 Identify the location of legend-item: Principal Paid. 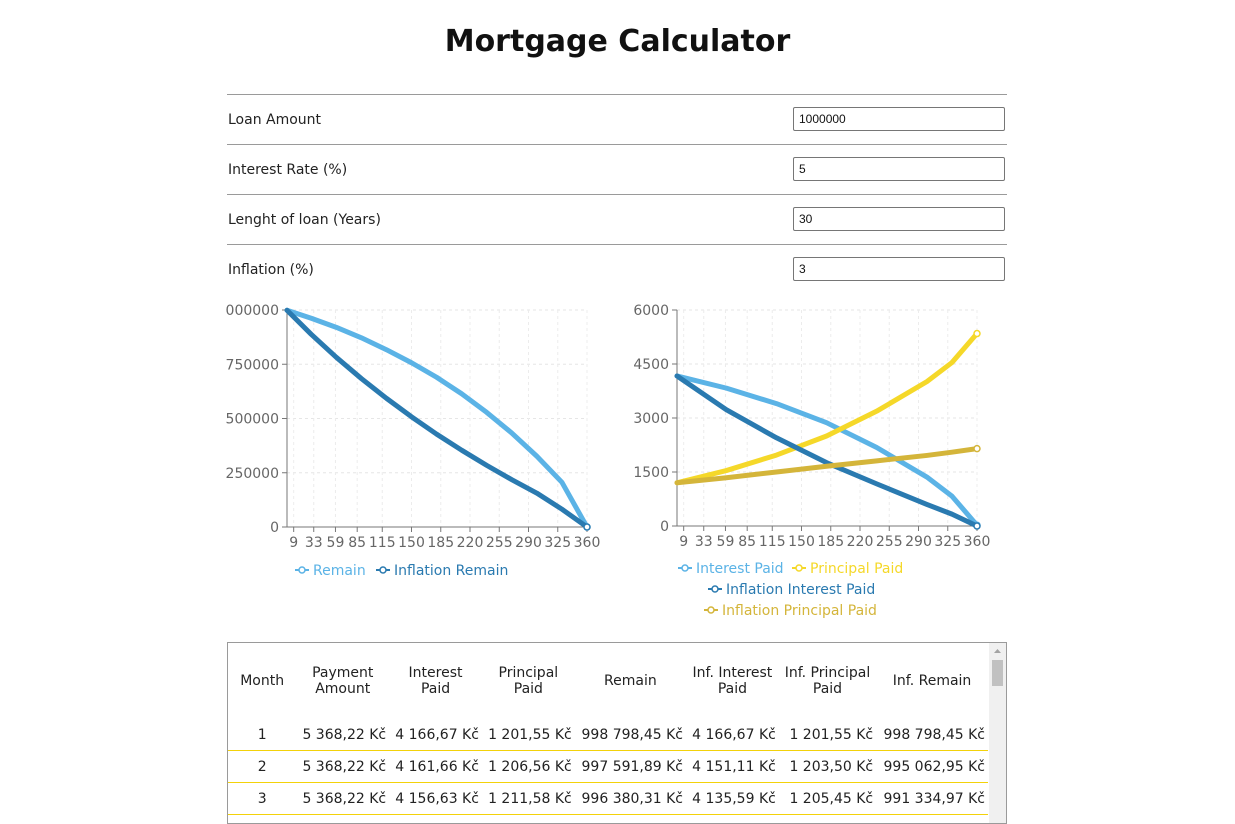
(847, 569).